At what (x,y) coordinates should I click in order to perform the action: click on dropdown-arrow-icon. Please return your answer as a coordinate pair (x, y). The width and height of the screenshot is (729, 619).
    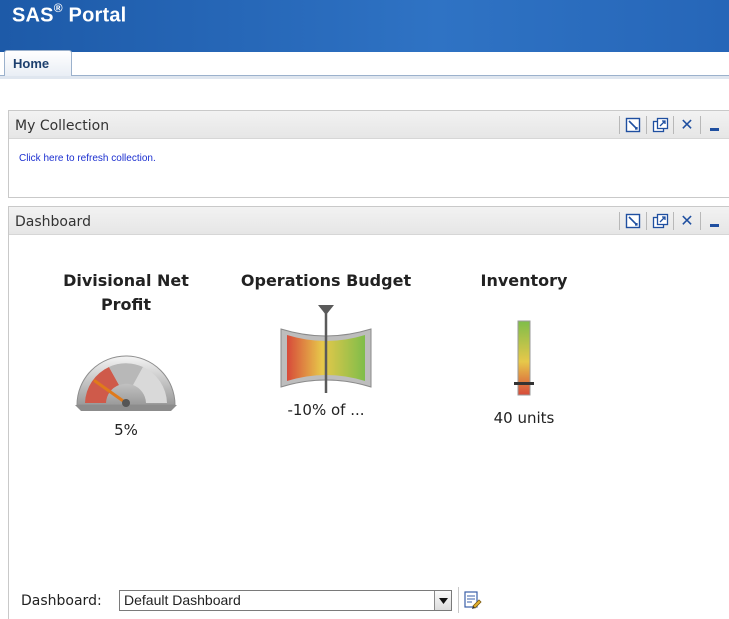
    Looking at the image, I should click on (442, 600).